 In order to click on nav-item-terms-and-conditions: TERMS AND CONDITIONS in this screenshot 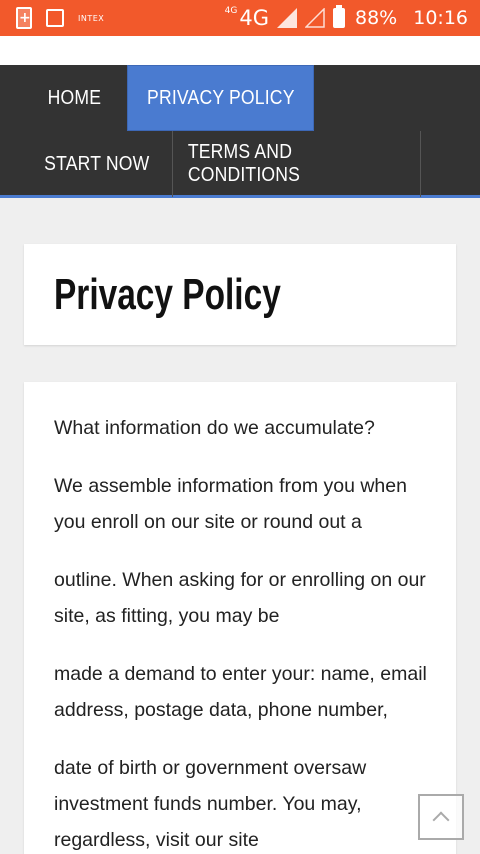, I will do `click(297, 164)`.